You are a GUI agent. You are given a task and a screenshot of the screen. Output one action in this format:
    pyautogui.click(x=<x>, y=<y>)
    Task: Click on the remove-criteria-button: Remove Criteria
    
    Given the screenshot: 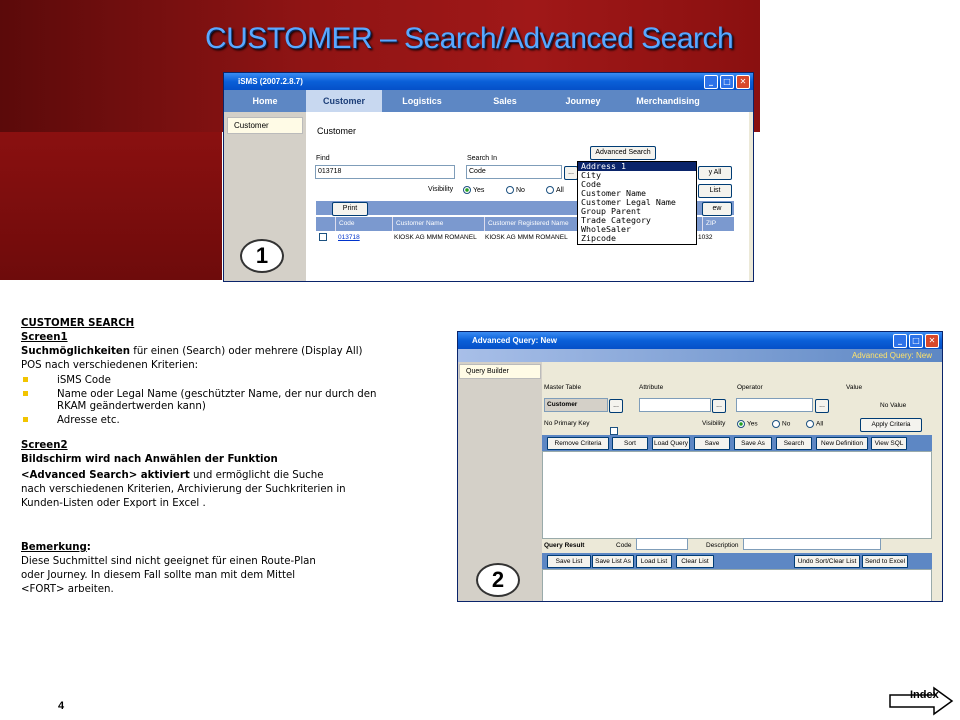 What is the action you would take?
    pyautogui.click(x=578, y=443)
    